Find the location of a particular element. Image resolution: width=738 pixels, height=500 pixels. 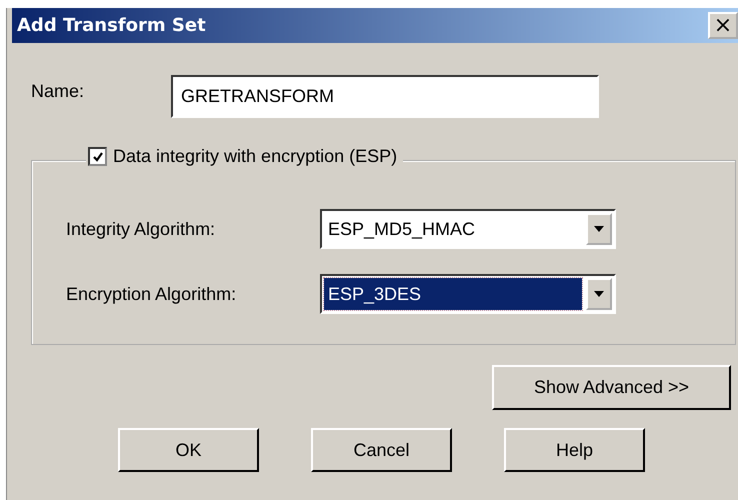

dialog-button: OK is located at coordinates (188, 450).